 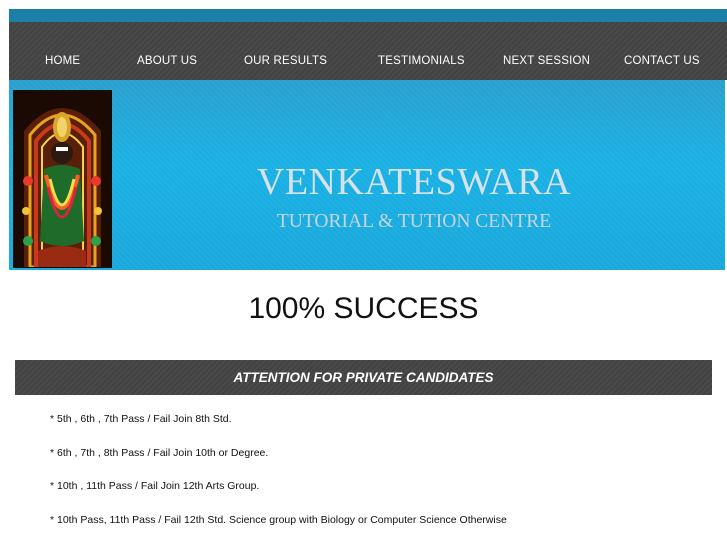 I want to click on nav-home: HOME, so click(x=62, y=61).